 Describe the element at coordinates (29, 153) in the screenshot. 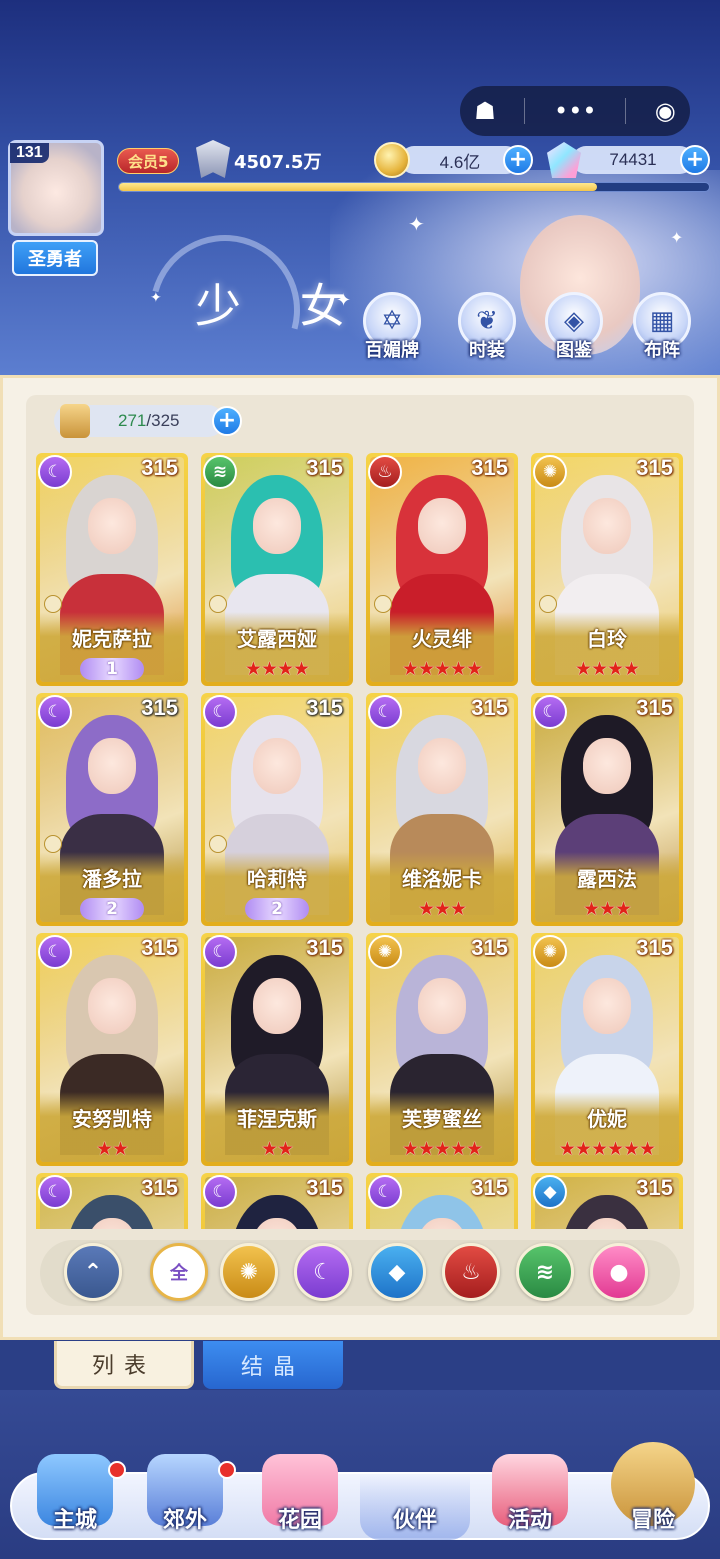

I see `player-level: 131` at that location.